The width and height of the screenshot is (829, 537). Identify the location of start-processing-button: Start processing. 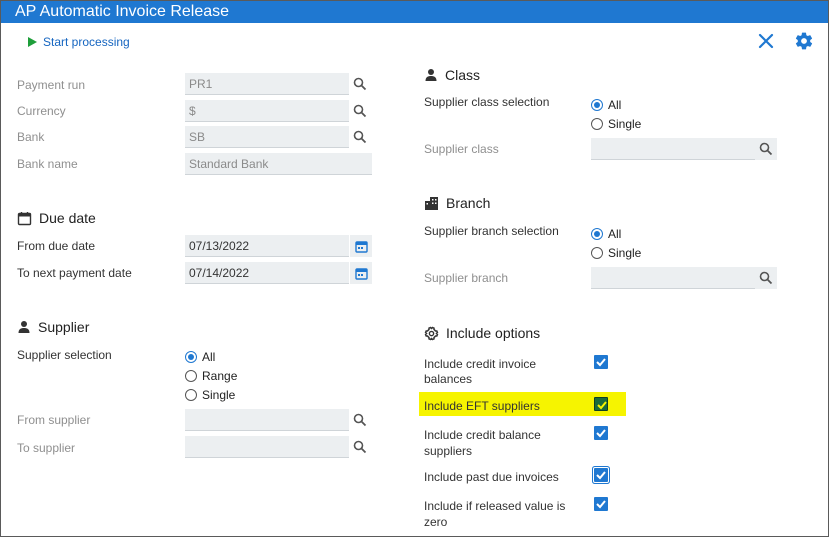
(79, 42).